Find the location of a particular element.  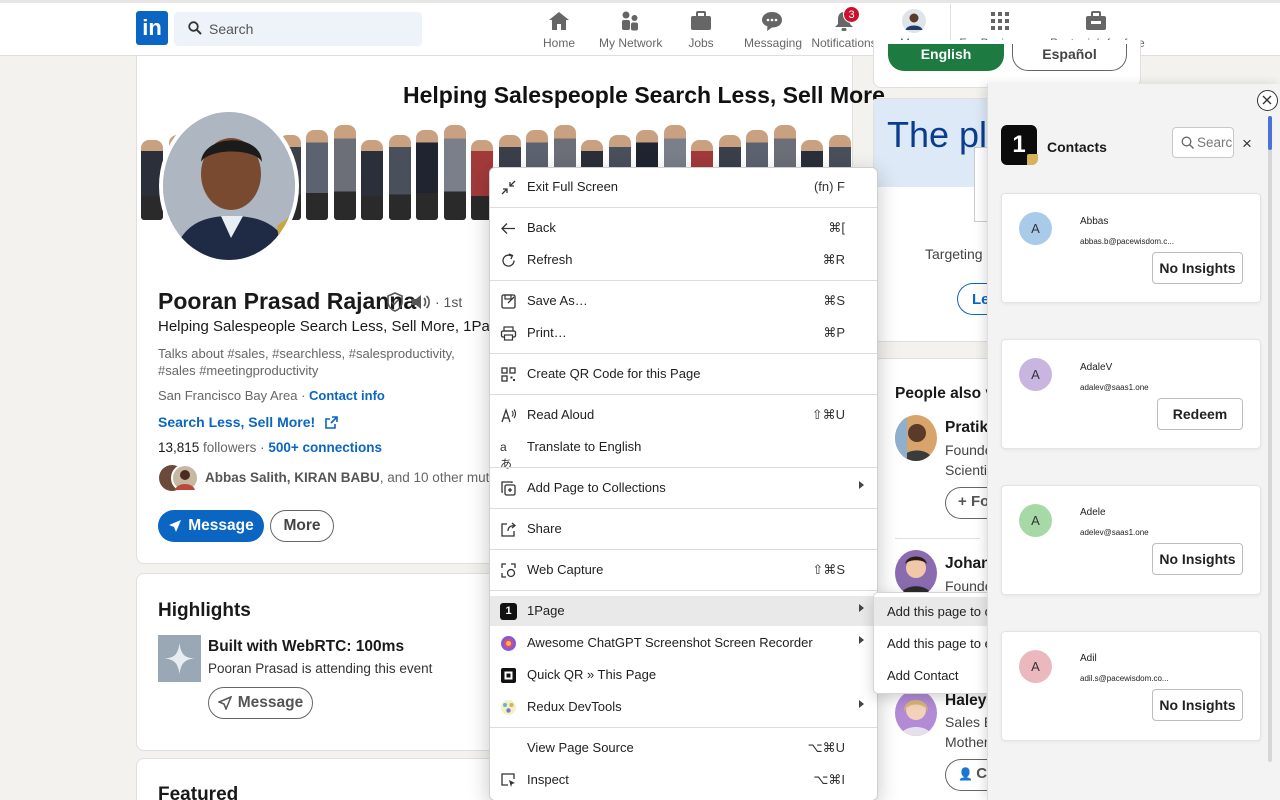

panel-close-button is located at coordinates (1267, 100).